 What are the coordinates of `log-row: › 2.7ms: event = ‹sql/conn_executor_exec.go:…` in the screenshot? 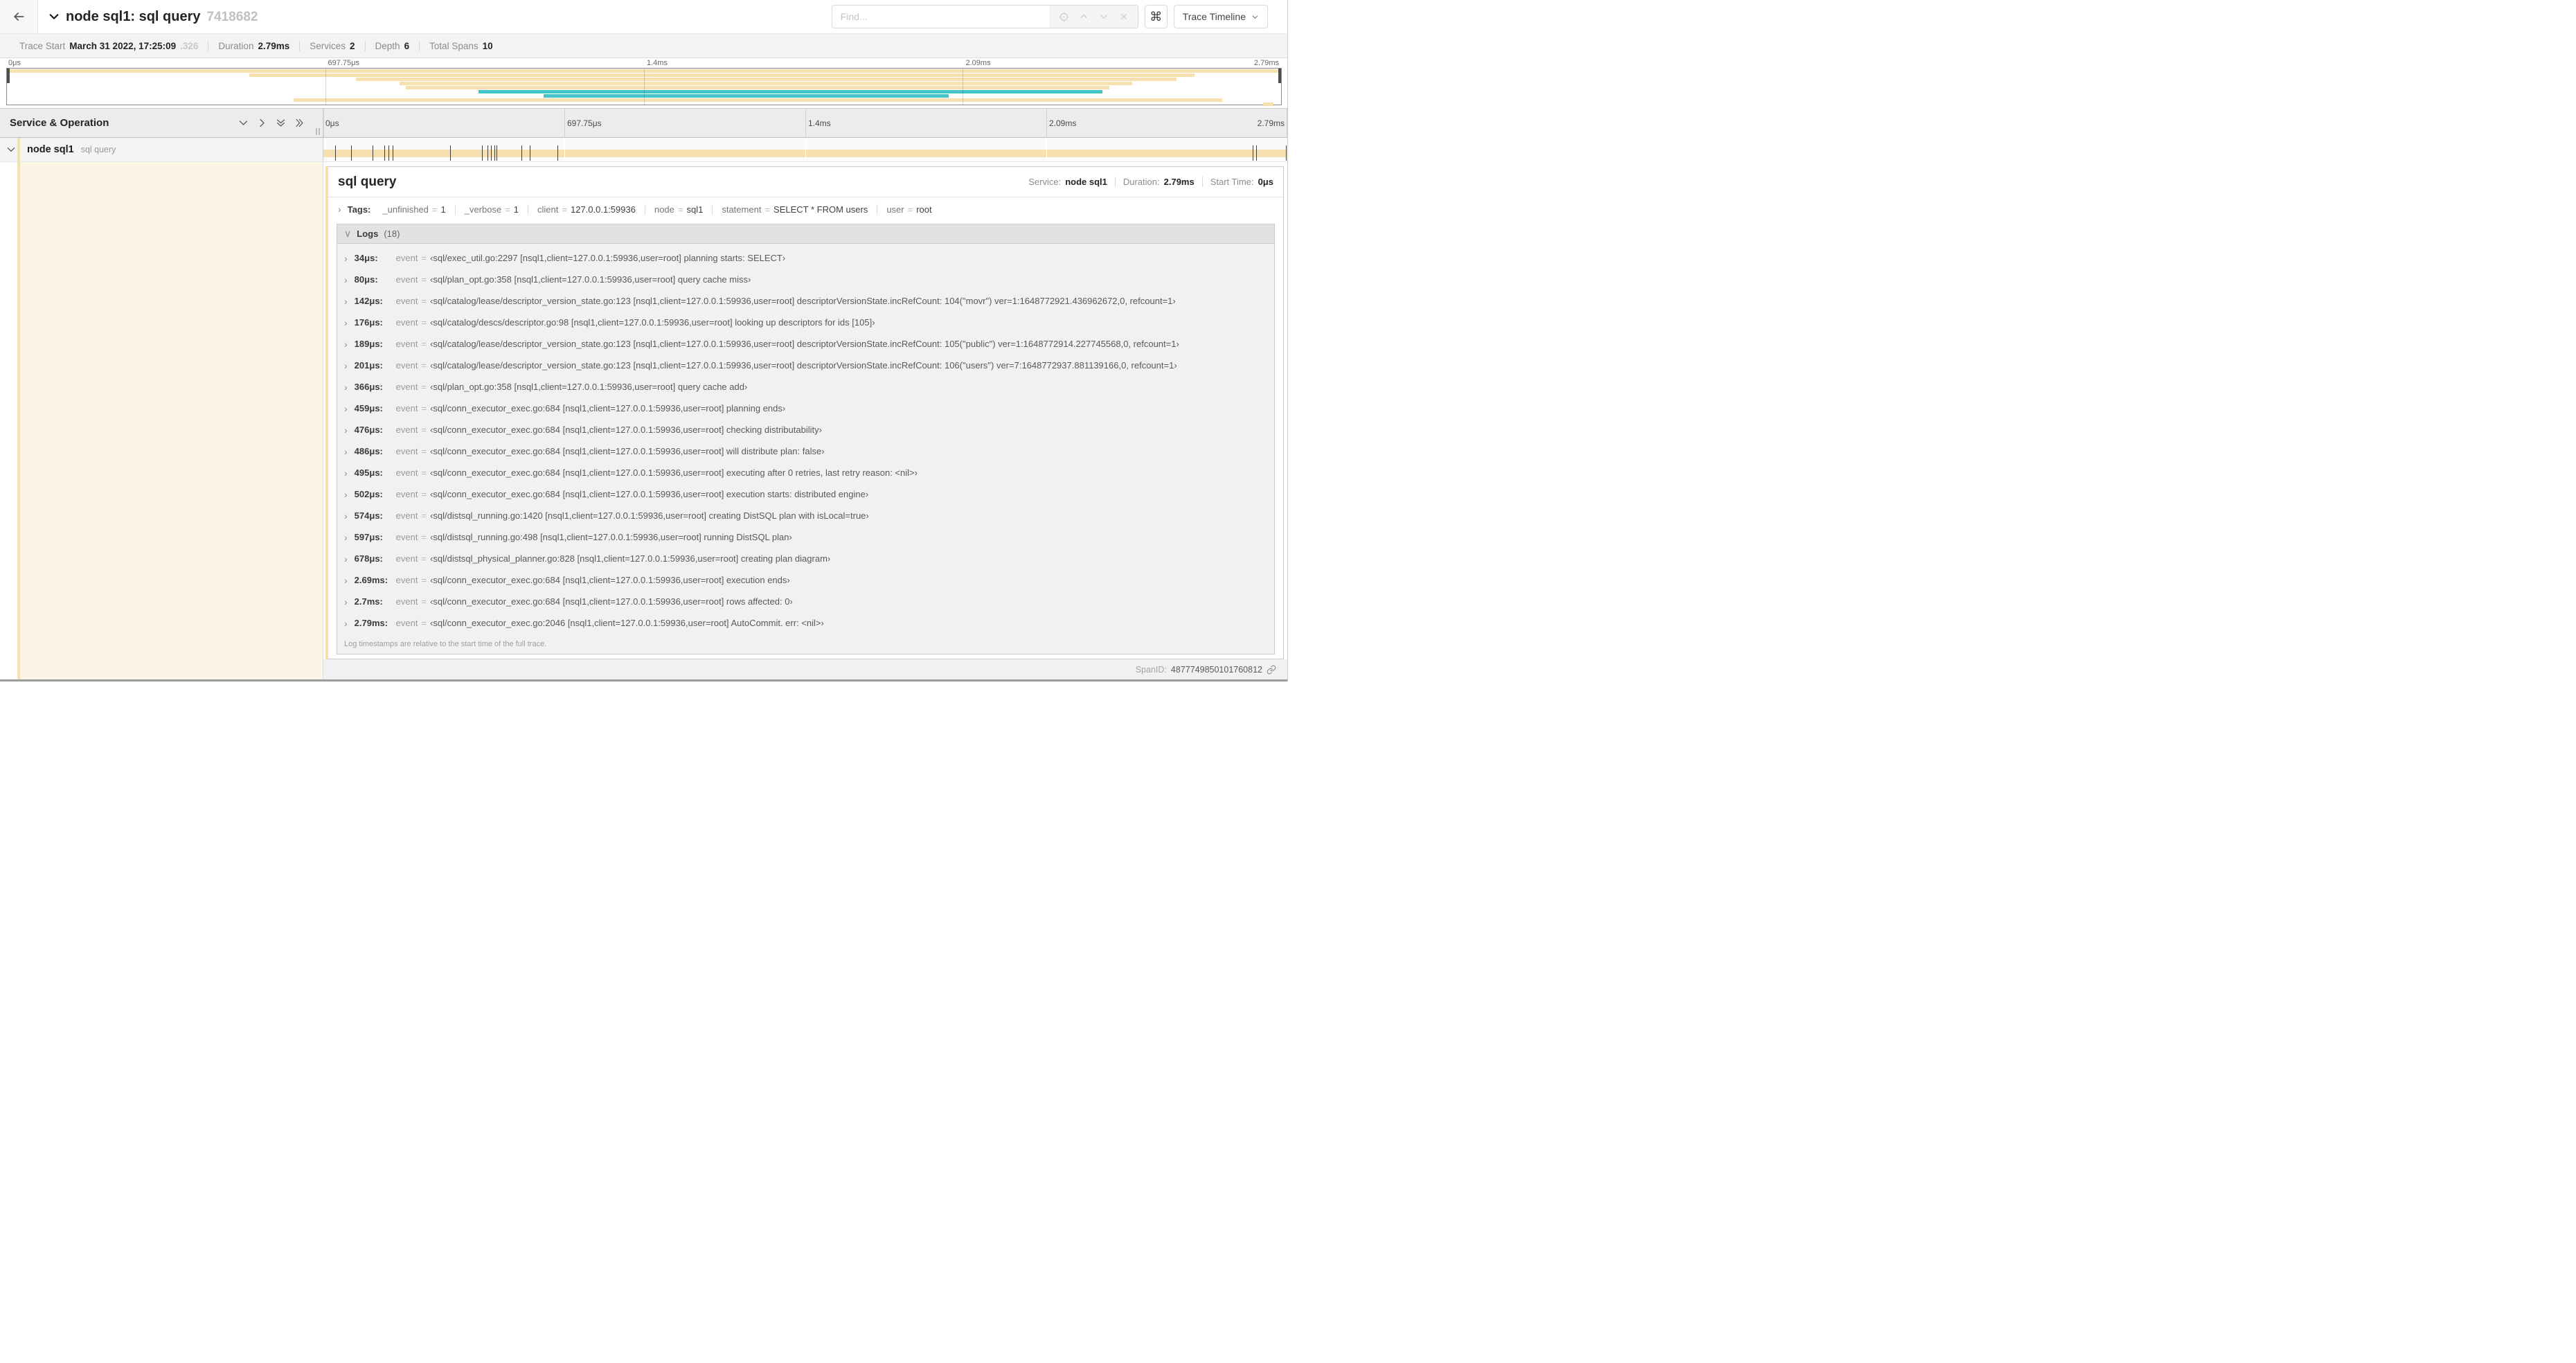 It's located at (806, 601).